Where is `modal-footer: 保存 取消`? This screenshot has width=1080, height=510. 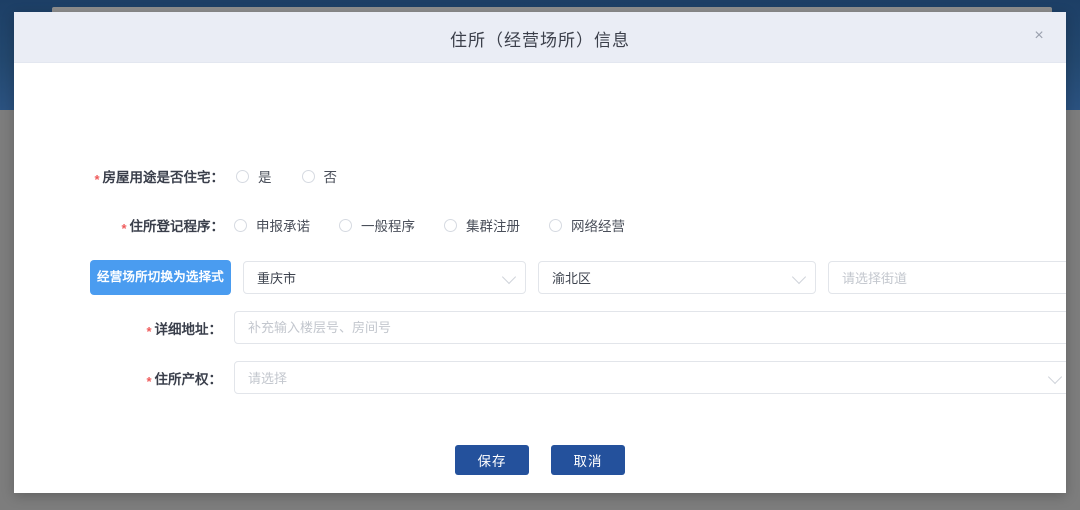
modal-footer: 保存 取消 is located at coordinates (540, 460).